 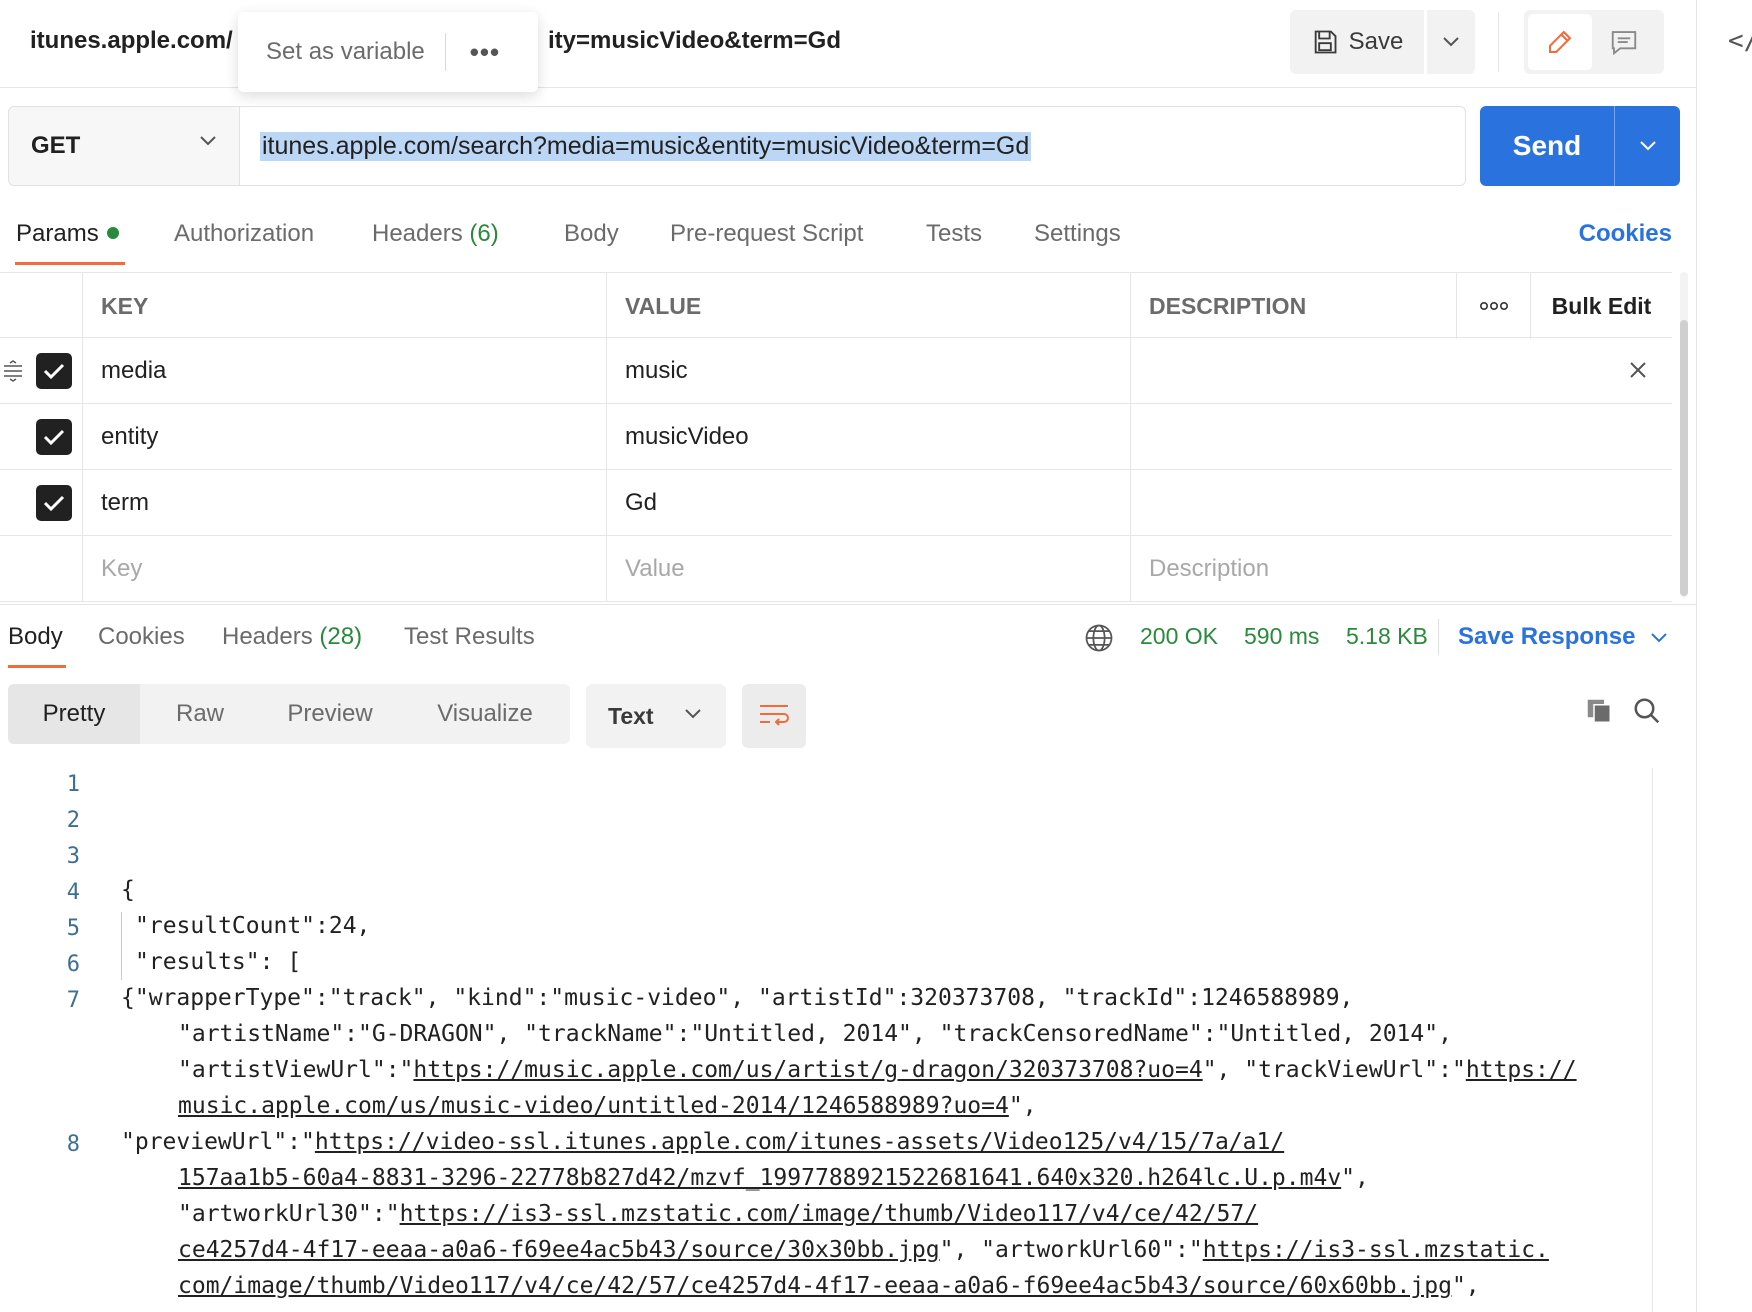 I want to click on response-divider, so click(x=1438, y=637).